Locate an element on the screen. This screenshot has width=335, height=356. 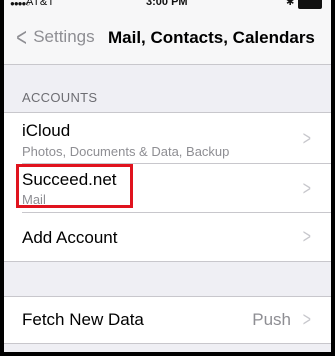
status-bar: ●●●●○ AT&T 3:00 PM ✱ is located at coordinates (167, 7).